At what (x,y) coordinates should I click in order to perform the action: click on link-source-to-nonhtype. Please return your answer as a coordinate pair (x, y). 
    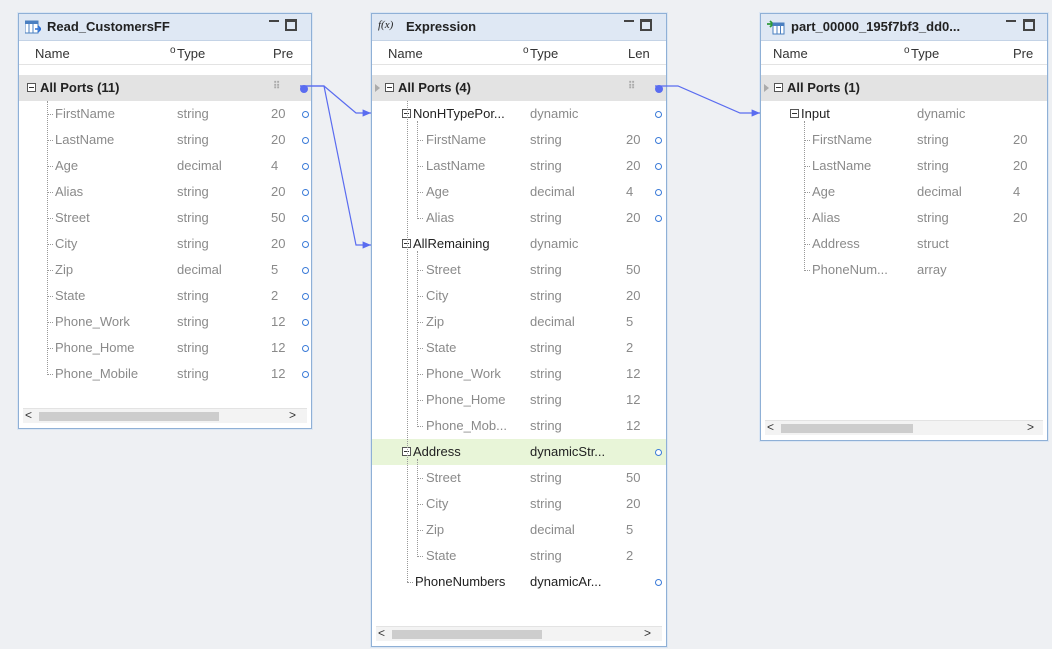
    Looking at the image, I should click on (335, 101).